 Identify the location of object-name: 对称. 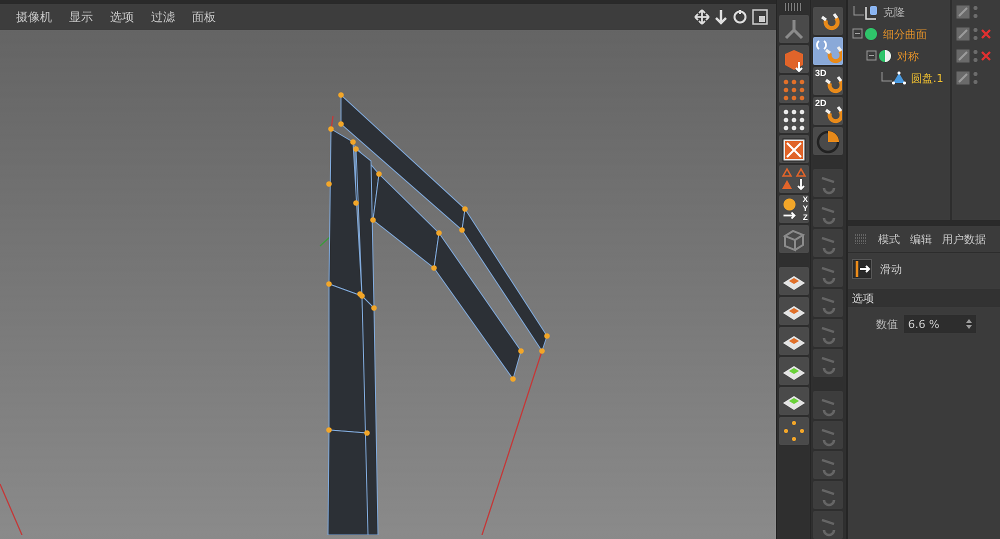
(908, 56).